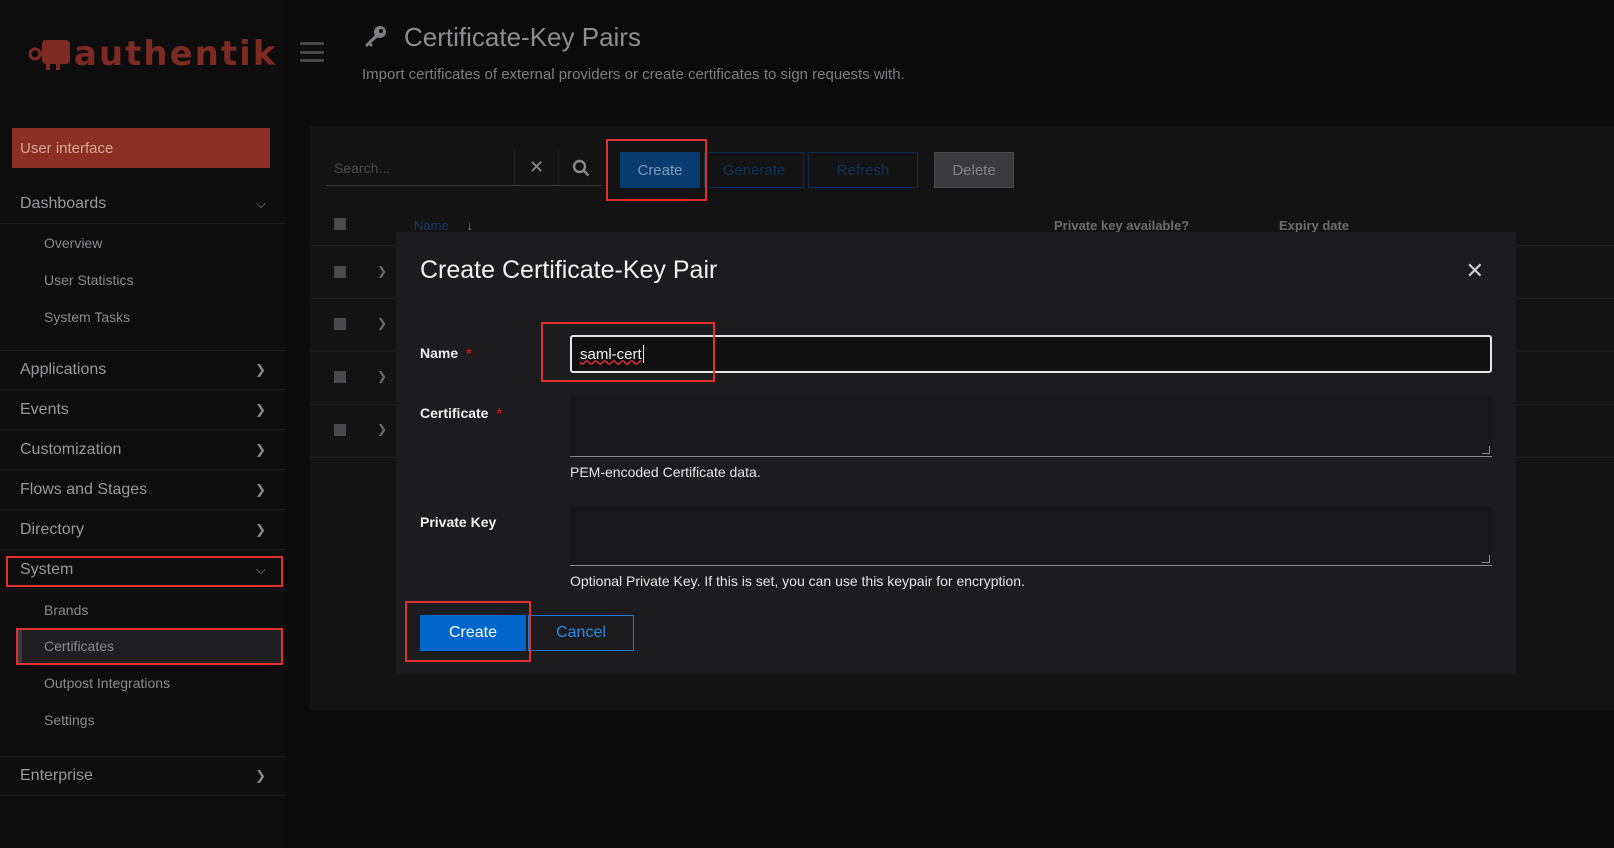  What do you see at coordinates (439, 353) in the screenshot?
I see `field-label-text: Name` at bounding box center [439, 353].